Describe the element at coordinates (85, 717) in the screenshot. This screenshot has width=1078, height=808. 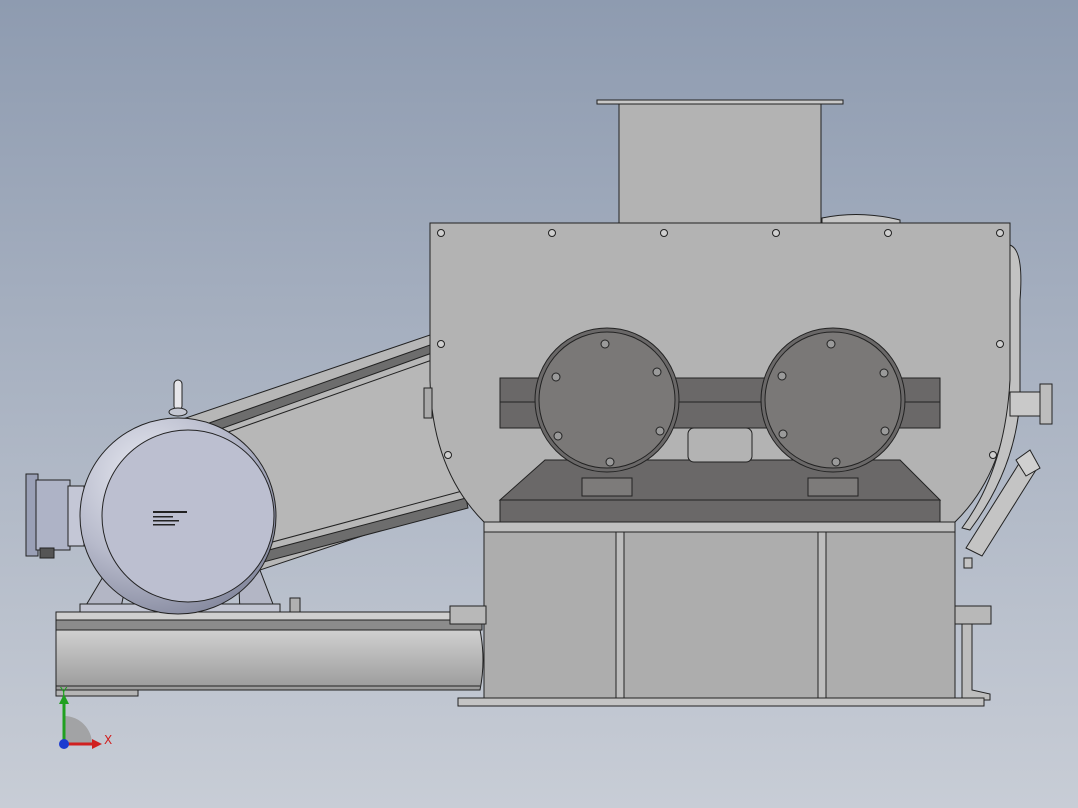
I see `coordinate-triad: X Y` at that location.